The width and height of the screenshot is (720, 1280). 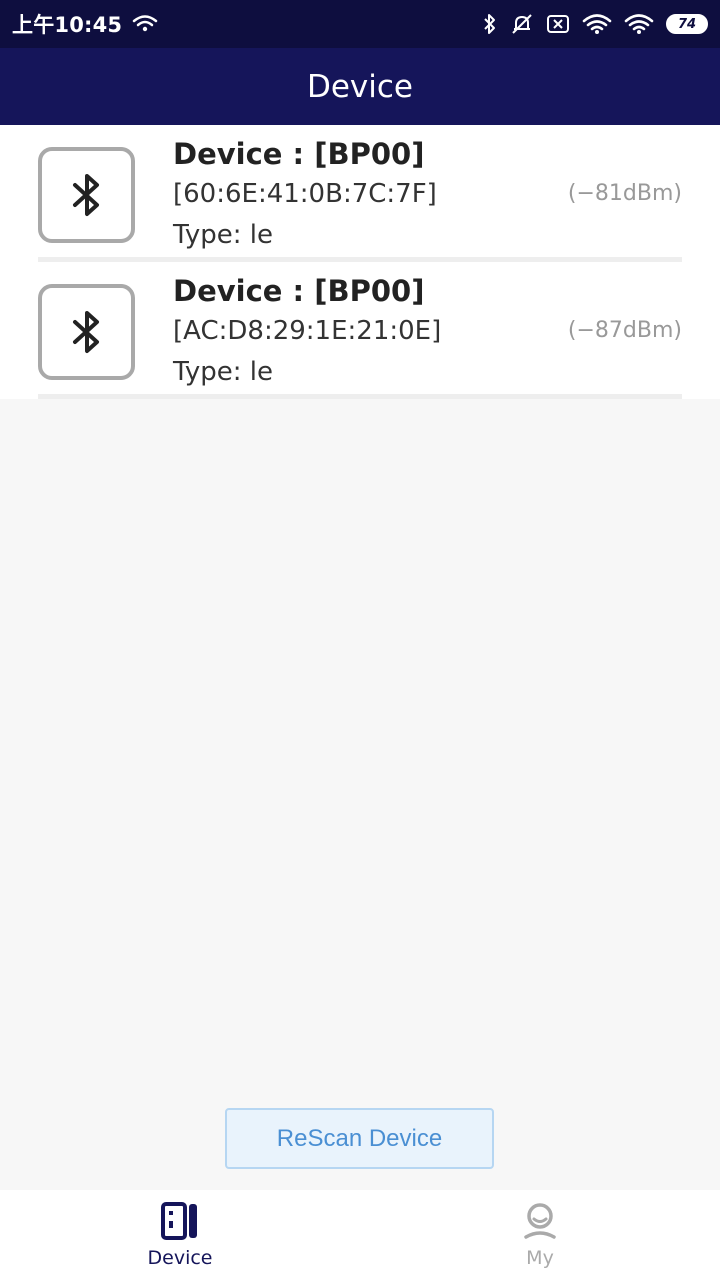 What do you see at coordinates (522, 24) in the screenshot?
I see `mute-bell-icon` at bounding box center [522, 24].